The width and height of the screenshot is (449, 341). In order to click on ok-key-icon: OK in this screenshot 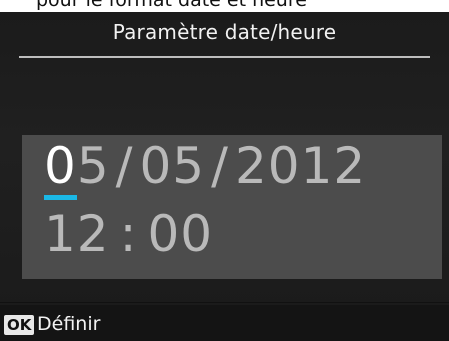, I will do `click(19, 325)`.